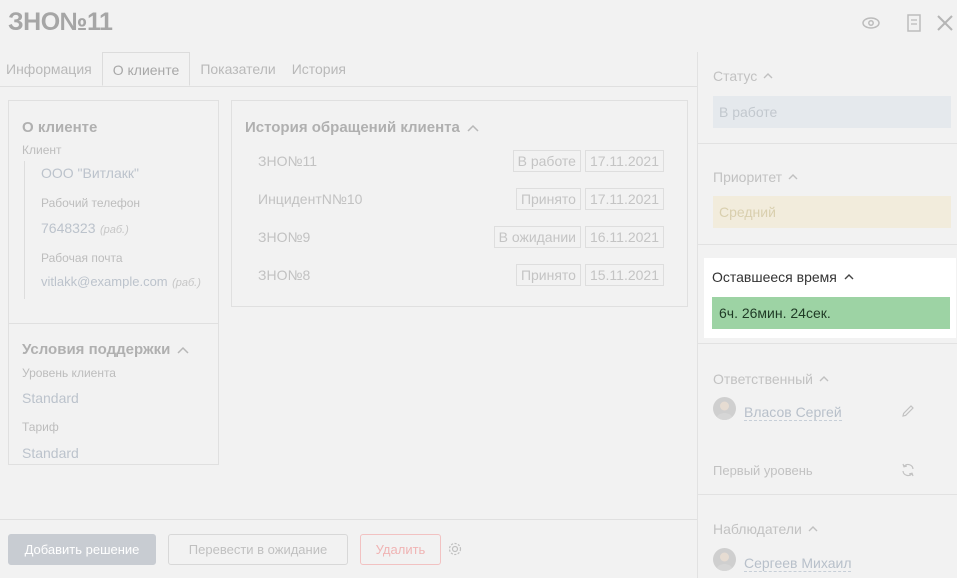 This screenshot has width=957, height=578. What do you see at coordinates (146, 69) in the screenshot?
I see `tab-about-client: О клиенте` at bounding box center [146, 69].